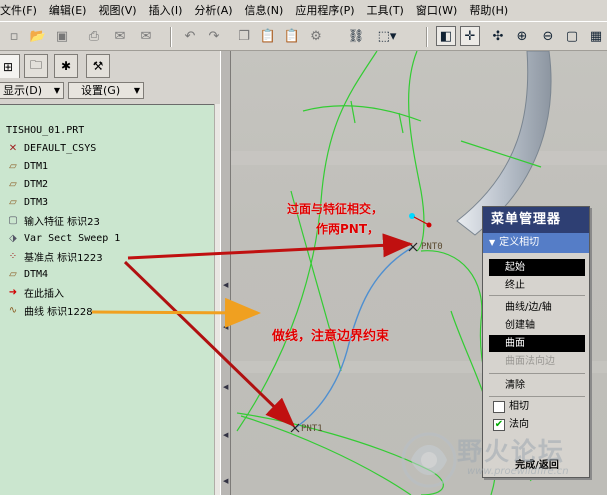 The image size is (607, 495). What do you see at coordinates (522, 36) in the screenshot?
I see `zoom-in-icon: ⊕` at bounding box center [522, 36].